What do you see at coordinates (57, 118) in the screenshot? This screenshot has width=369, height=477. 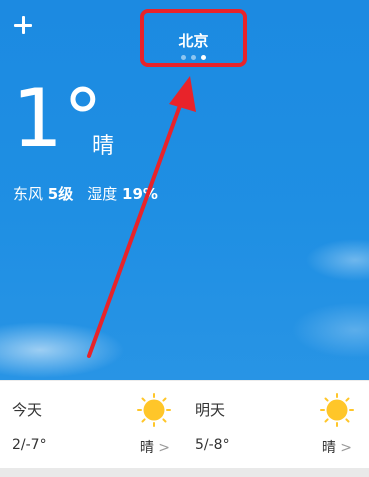 I see `current-temperature: 1°` at bounding box center [57, 118].